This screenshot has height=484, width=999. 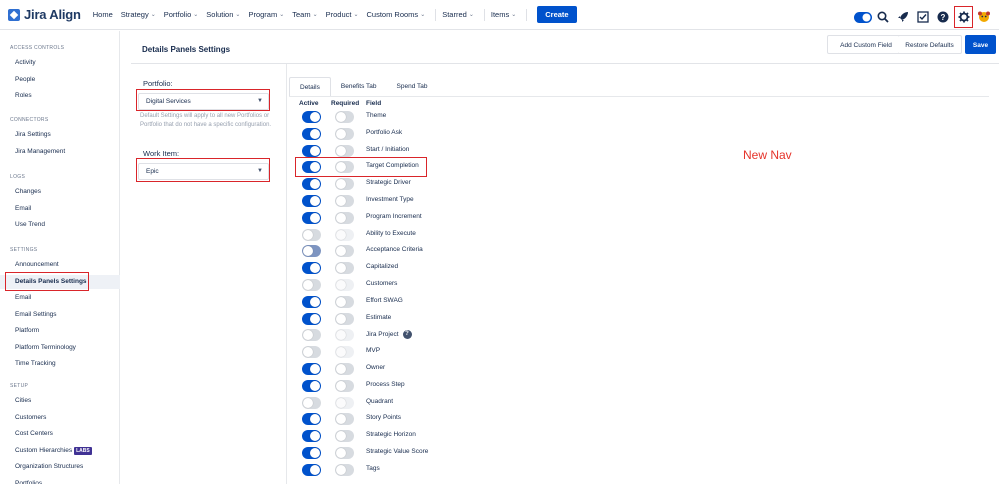 What do you see at coordinates (883, 17) in the screenshot?
I see `search-icon` at bounding box center [883, 17].